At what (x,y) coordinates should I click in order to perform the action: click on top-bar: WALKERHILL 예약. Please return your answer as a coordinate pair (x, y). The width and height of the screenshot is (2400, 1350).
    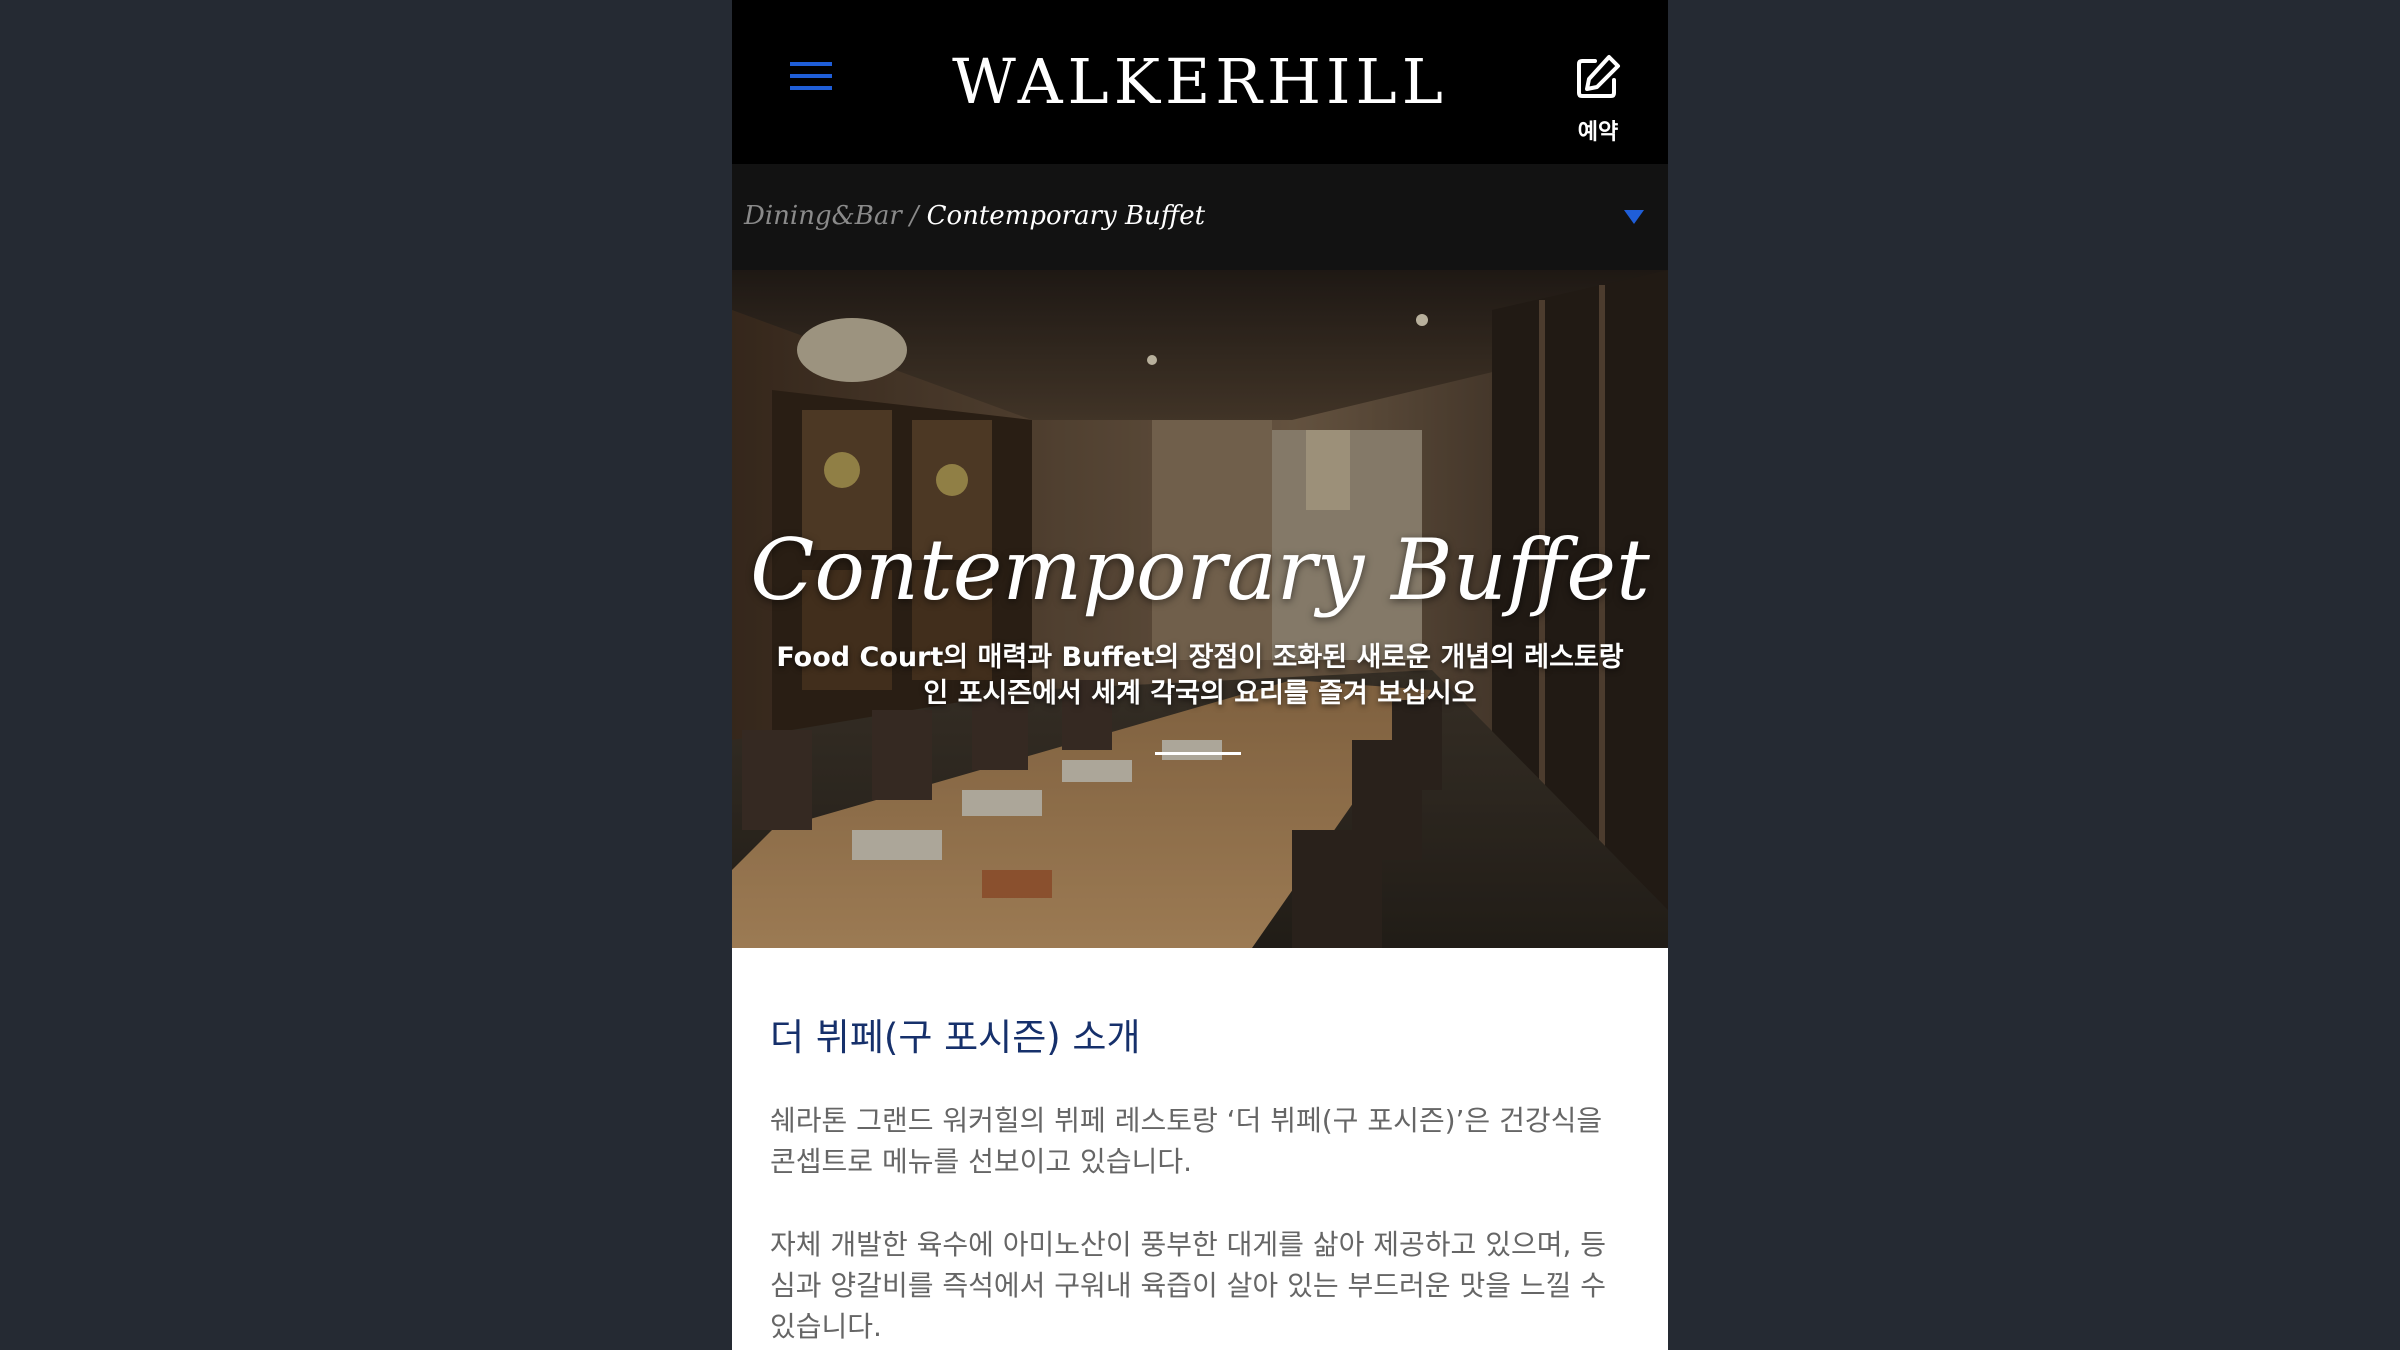
    Looking at the image, I should click on (1200, 82).